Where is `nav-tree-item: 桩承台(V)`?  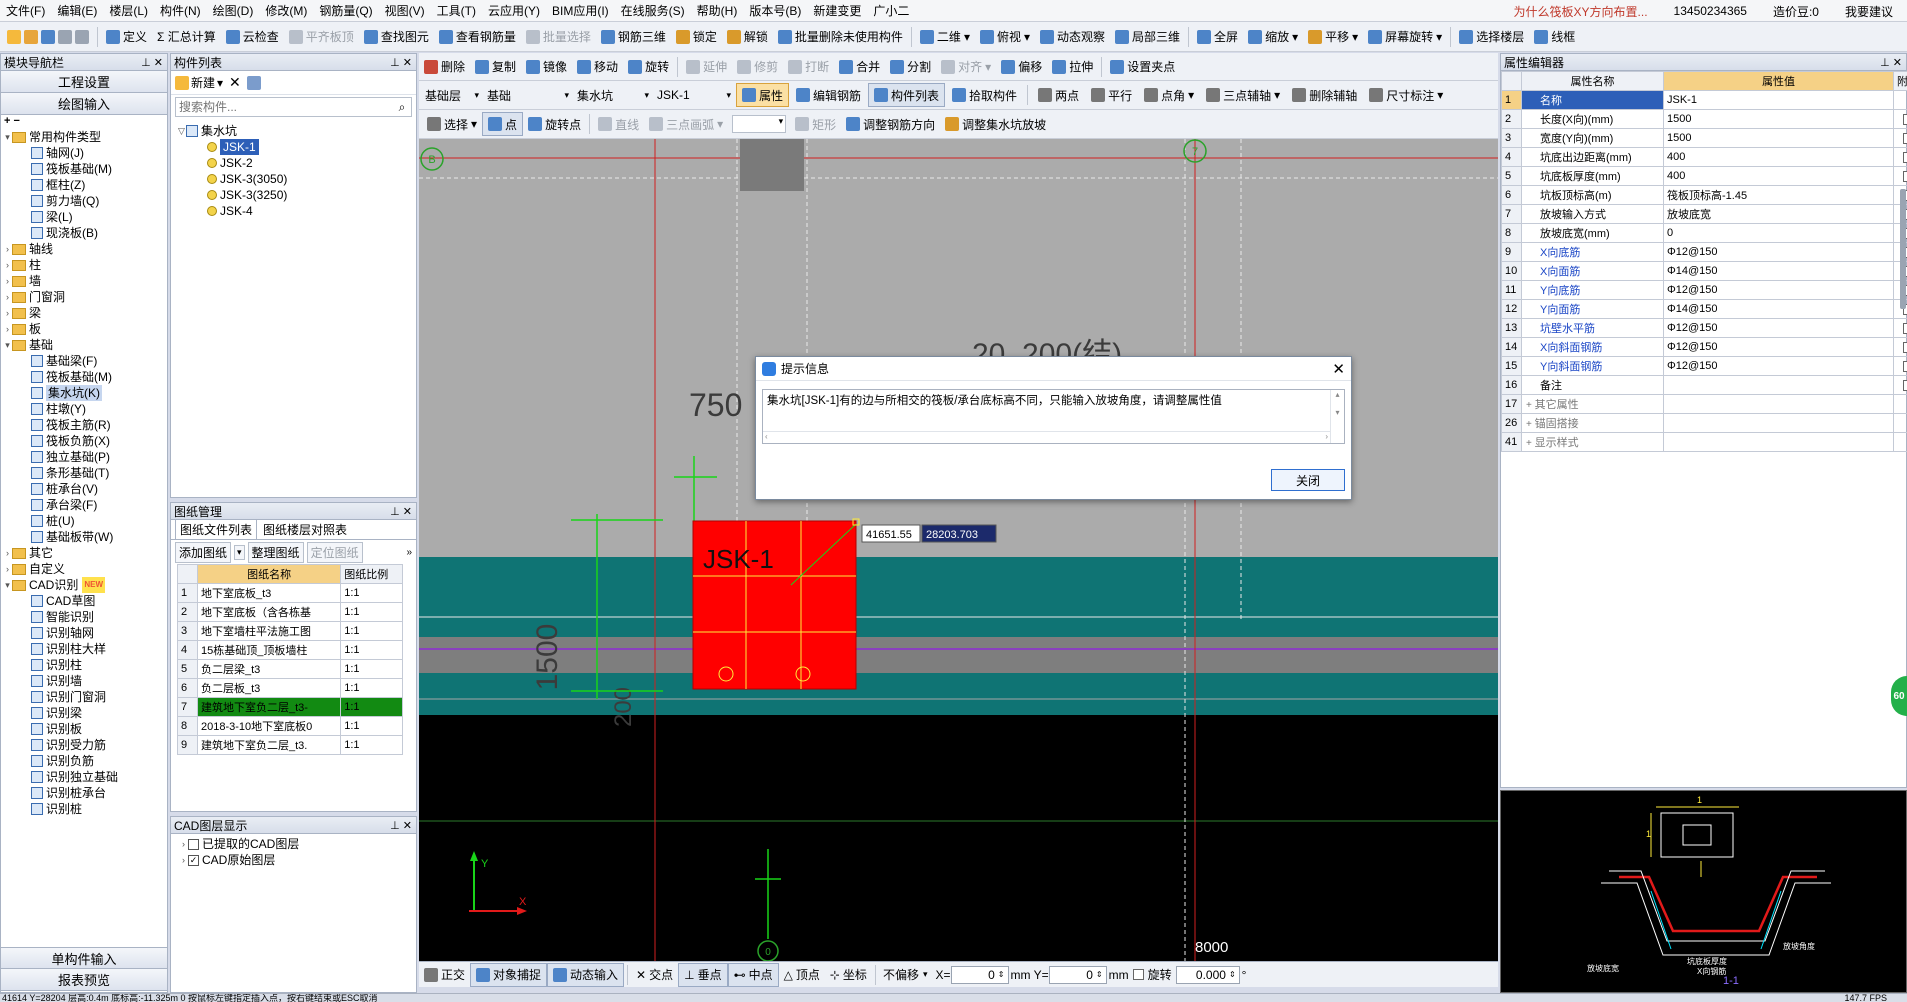 nav-tree-item: 桩承台(V) is located at coordinates (84, 489).